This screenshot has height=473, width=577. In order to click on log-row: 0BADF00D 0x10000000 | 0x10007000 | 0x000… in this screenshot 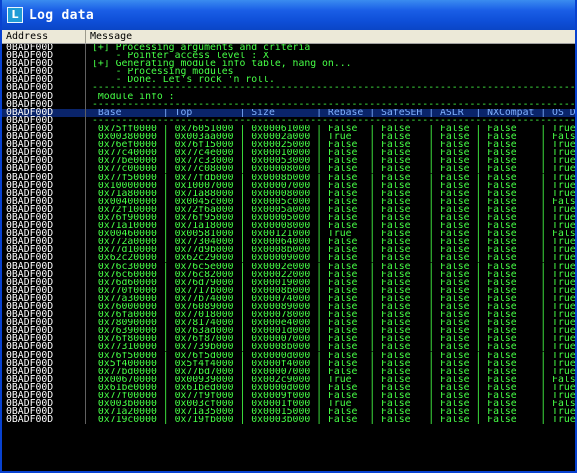, I will do `click(288, 185)`.